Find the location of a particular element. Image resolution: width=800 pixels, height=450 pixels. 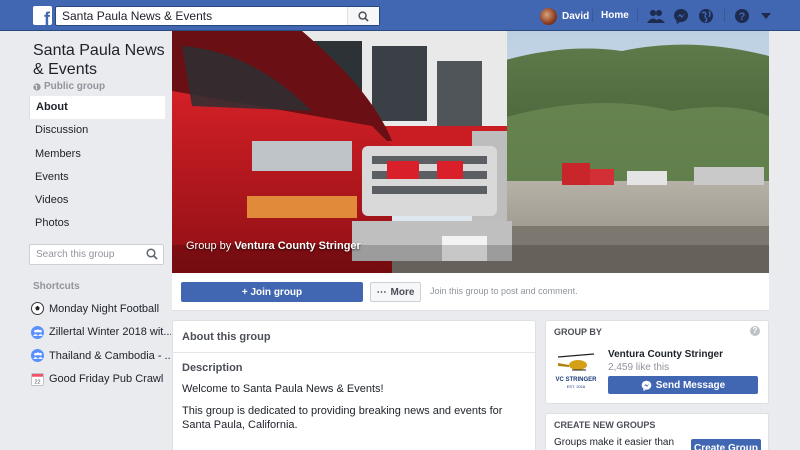

home-link: Home is located at coordinates (615, 15).